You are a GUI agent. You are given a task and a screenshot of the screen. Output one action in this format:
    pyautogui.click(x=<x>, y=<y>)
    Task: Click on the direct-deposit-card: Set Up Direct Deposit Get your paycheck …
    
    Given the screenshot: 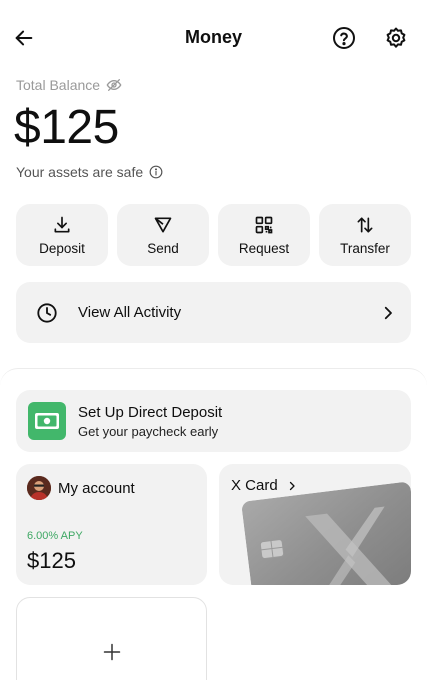 What is the action you would take?
    pyautogui.click(x=213, y=421)
    